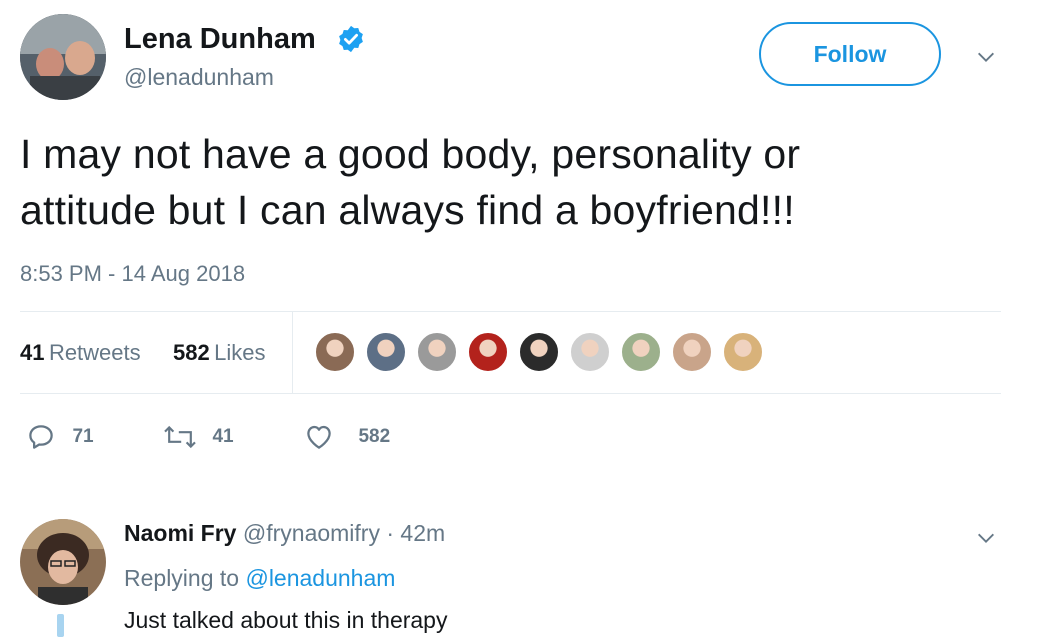  Describe the element at coordinates (510, 393) in the screenshot. I see `stats-bottom-divider` at that location.